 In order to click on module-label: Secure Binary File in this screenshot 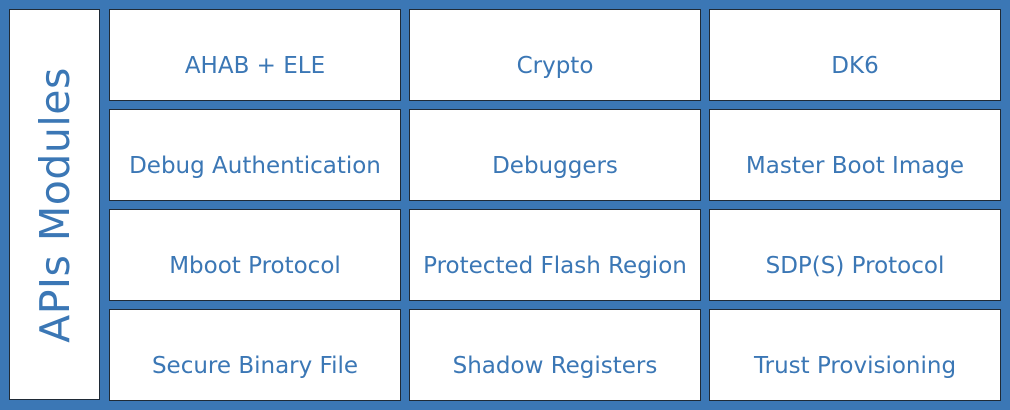, I will do `click(255, 366)`.